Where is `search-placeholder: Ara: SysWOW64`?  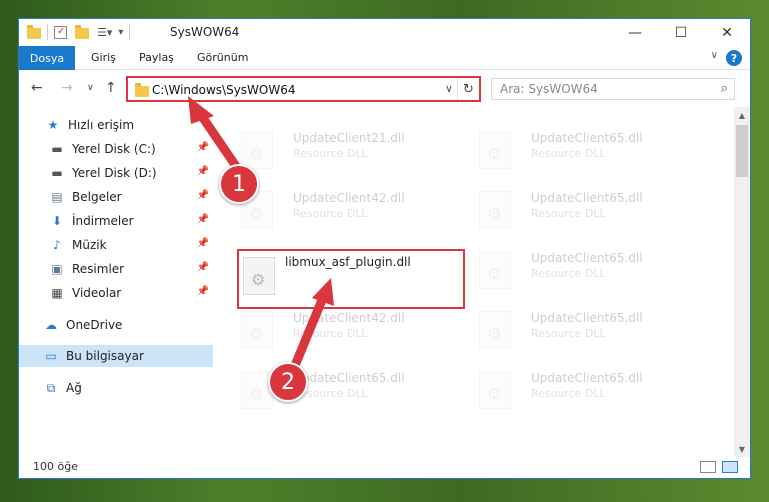 search-placeholder: Ara: SysWOW64 is located at coordinates (549, 89).